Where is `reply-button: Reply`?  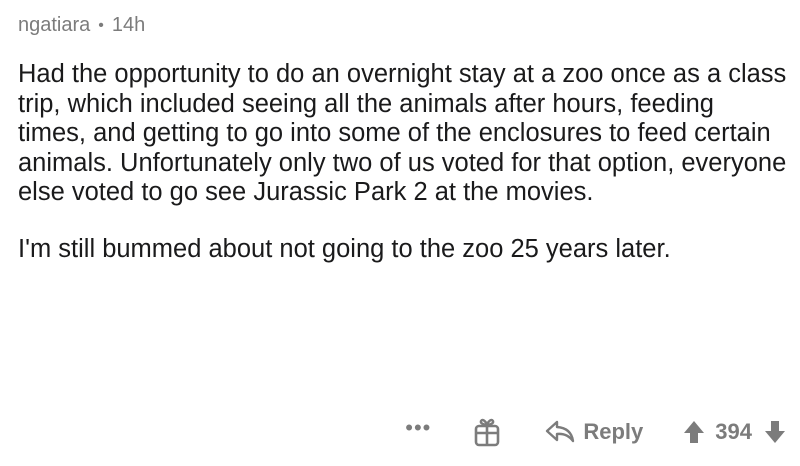 reply-button: Reply is located at coordinates (594, 432).